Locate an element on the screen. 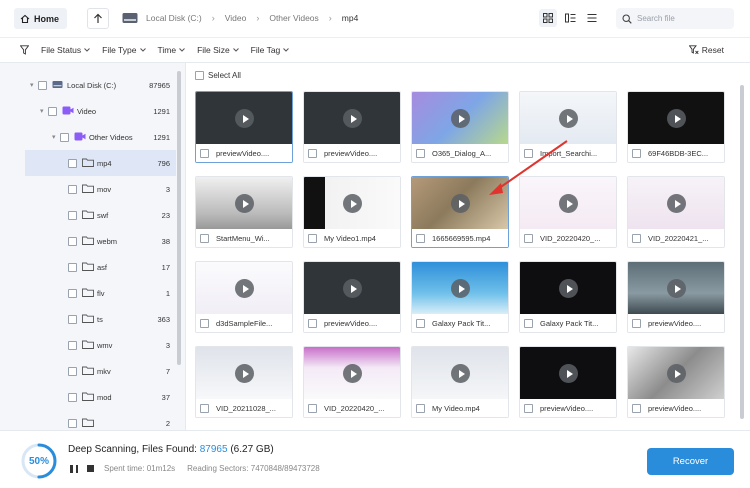 This screenshot has width=750, height=488. search-box is located at coordinates (675, 18).